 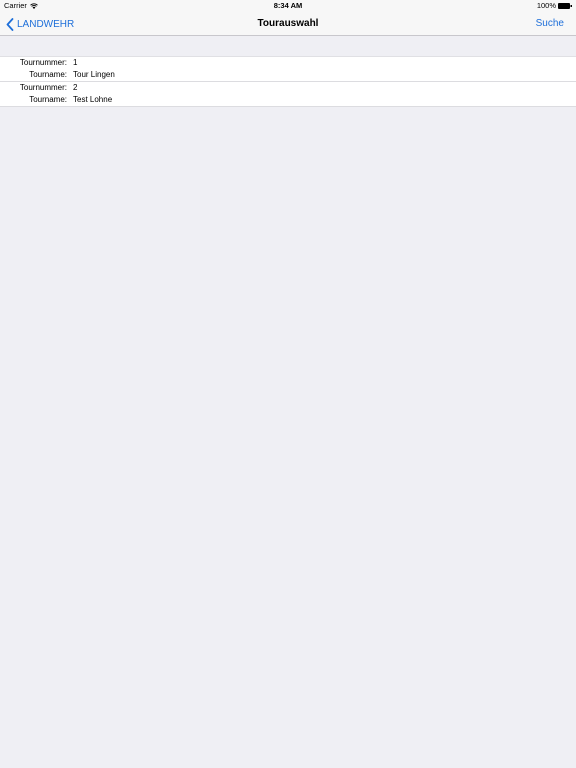 I want to click on status-battery: 100%, so click(x=554, y=6).